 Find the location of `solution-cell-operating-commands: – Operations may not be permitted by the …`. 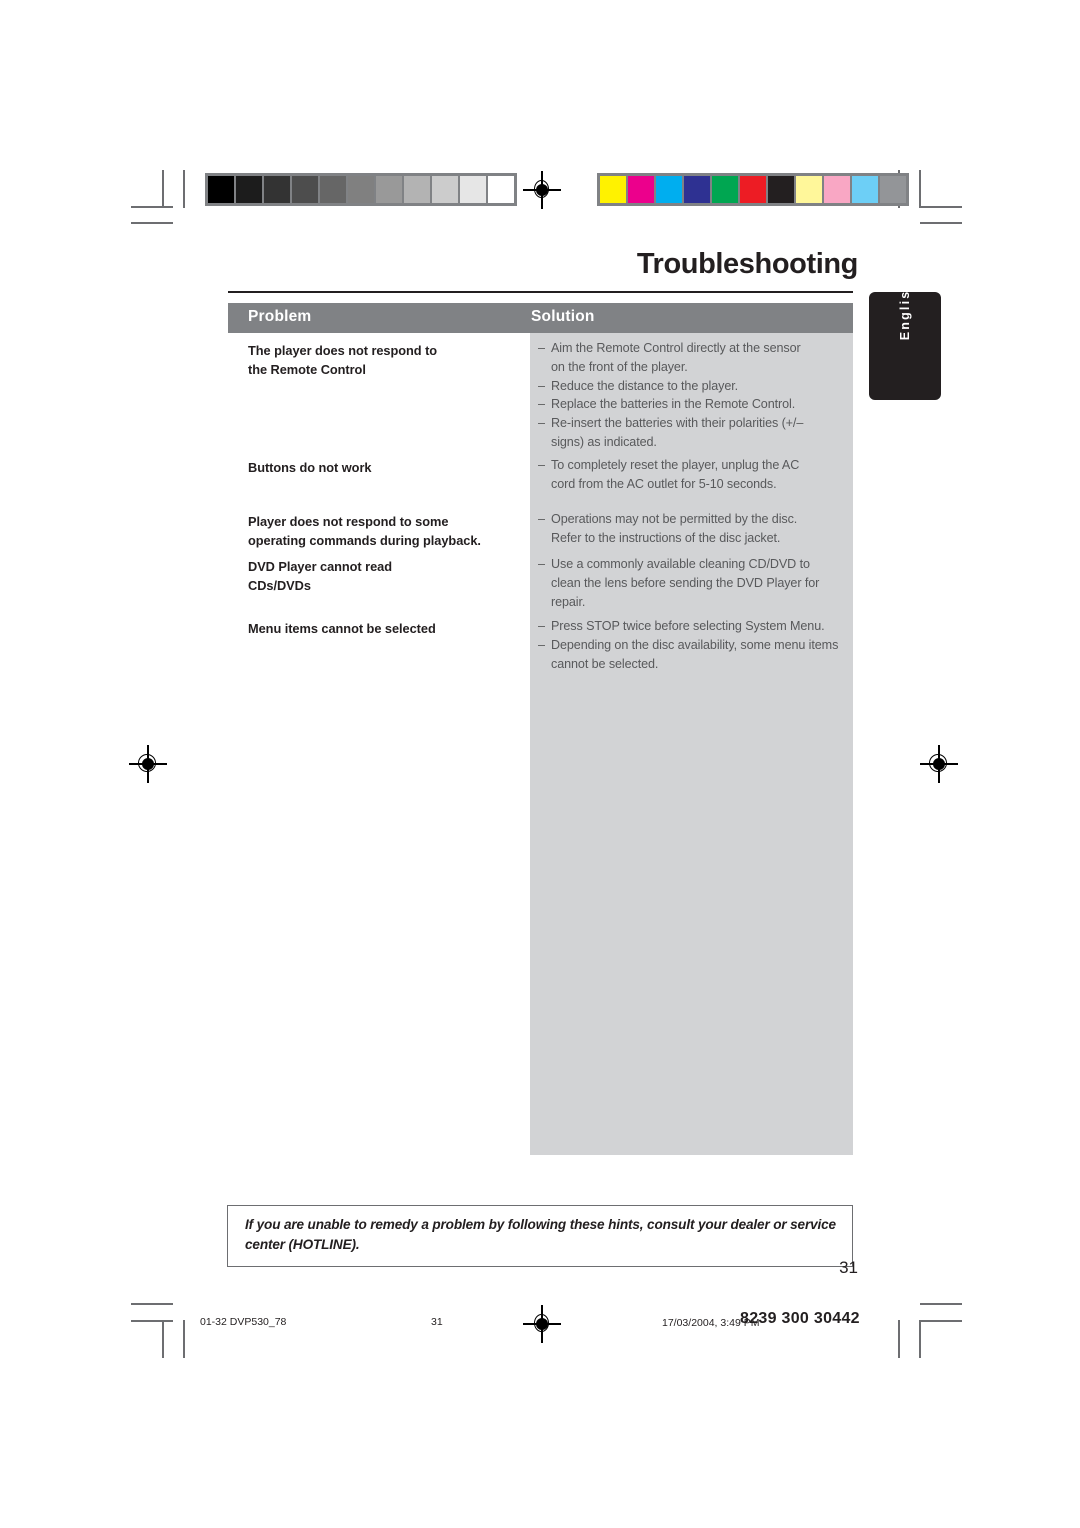

solution-cell-operating-commands: – Operations may not be permitted by the … is located at coordinates (697, 529).